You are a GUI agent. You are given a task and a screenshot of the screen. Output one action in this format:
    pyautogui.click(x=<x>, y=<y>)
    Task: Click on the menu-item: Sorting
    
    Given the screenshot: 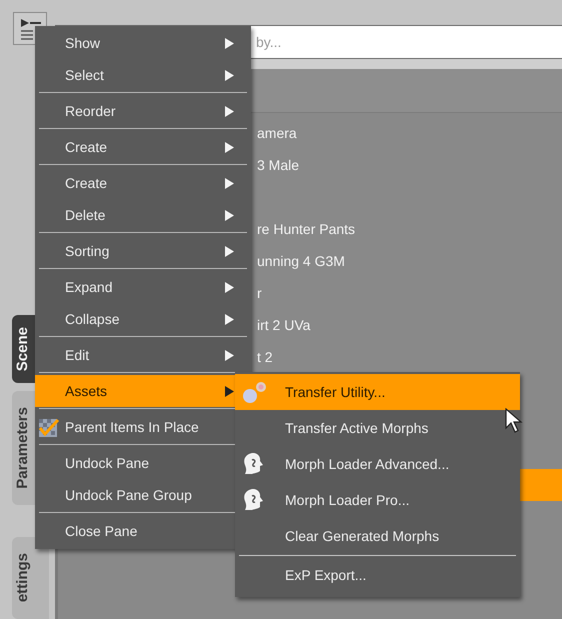 What is the action you would take?
    pyautogui.click(x=143, y=251)
    